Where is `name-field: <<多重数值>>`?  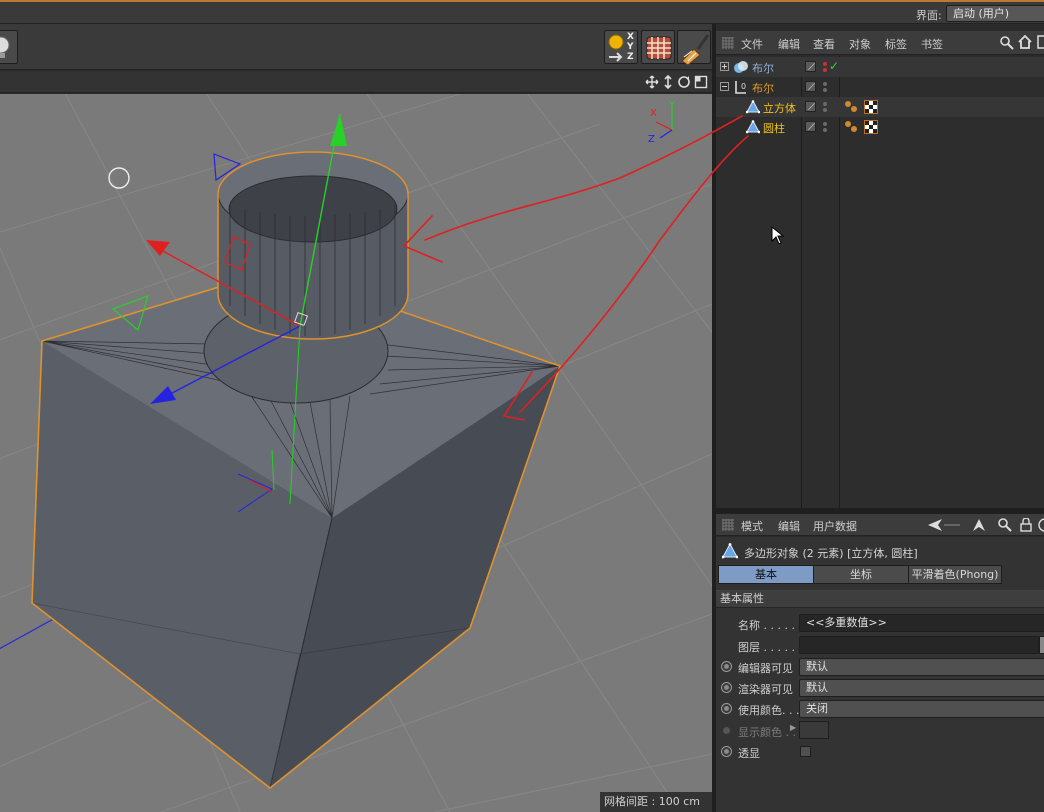 name-field: <<多重数值>> is located at coordinates (921, 623).